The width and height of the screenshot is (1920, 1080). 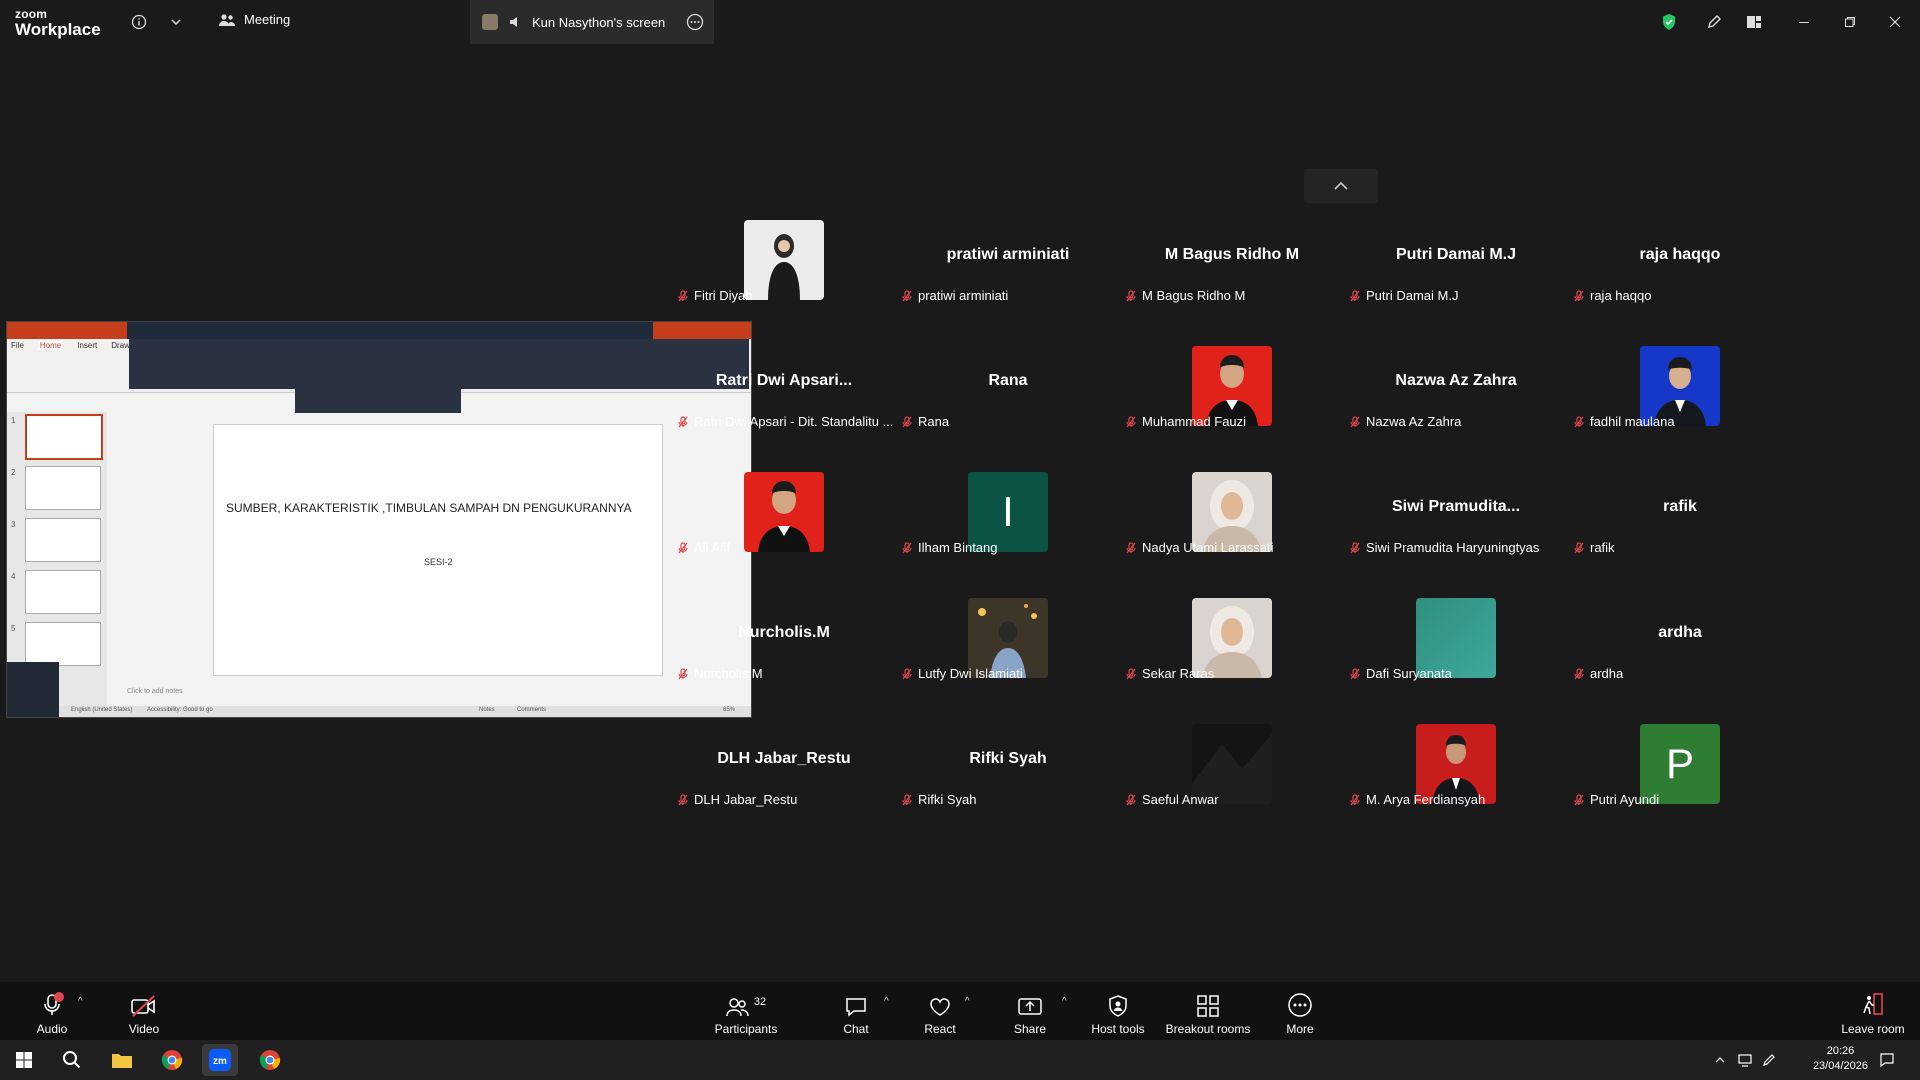 I want to click on file-explorer-icon, so click(x=122, y=1060).